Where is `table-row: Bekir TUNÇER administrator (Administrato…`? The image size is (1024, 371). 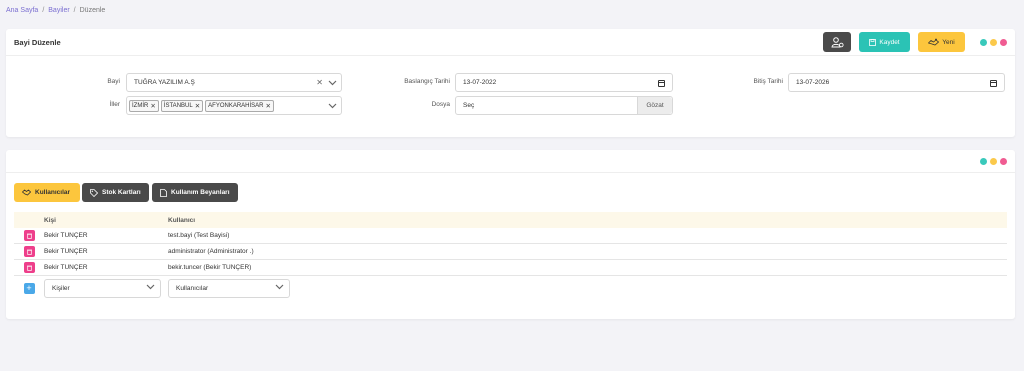 table-row: Bekir TUNÇER administrator (Administrato… is located at coordinates (510, 252).